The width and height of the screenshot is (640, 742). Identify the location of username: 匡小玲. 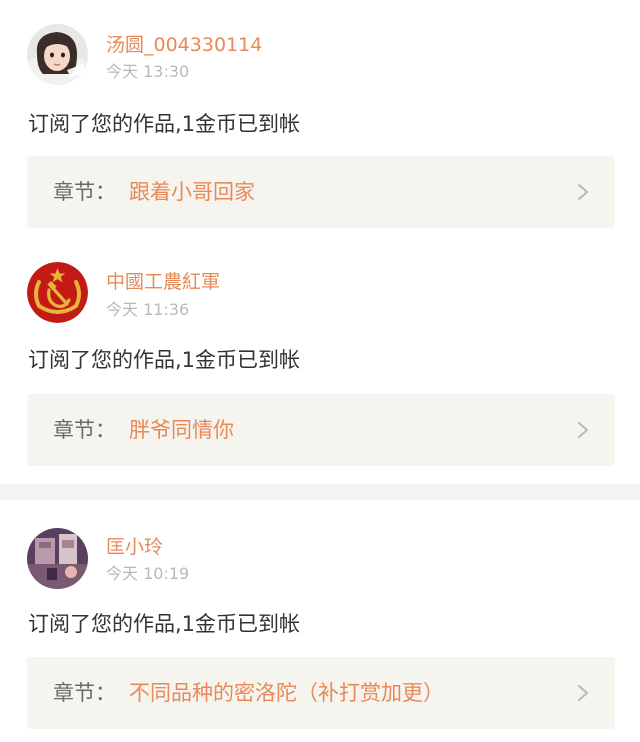
(134, 547).